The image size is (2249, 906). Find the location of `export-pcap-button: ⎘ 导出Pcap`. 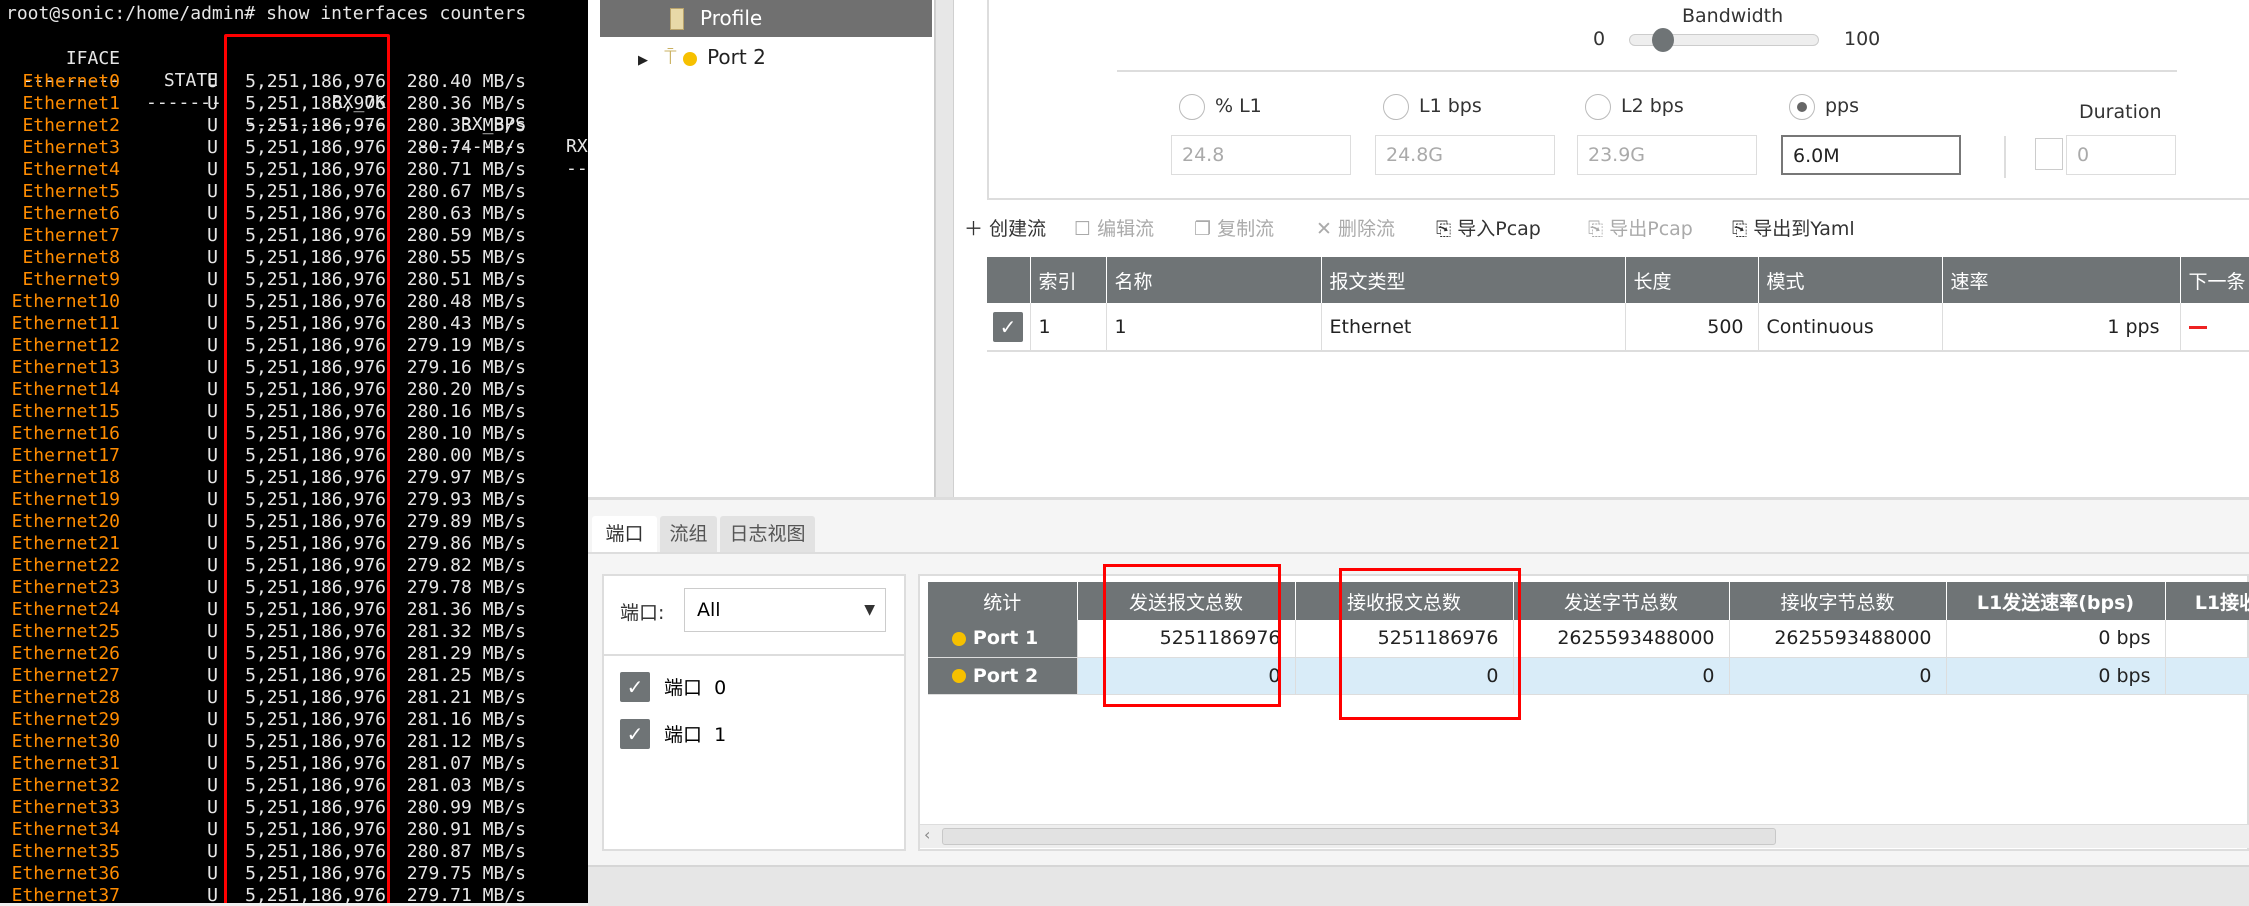

export-pcap-button: ⎘ 导出Pcap is located at coordinates (1640, 229).